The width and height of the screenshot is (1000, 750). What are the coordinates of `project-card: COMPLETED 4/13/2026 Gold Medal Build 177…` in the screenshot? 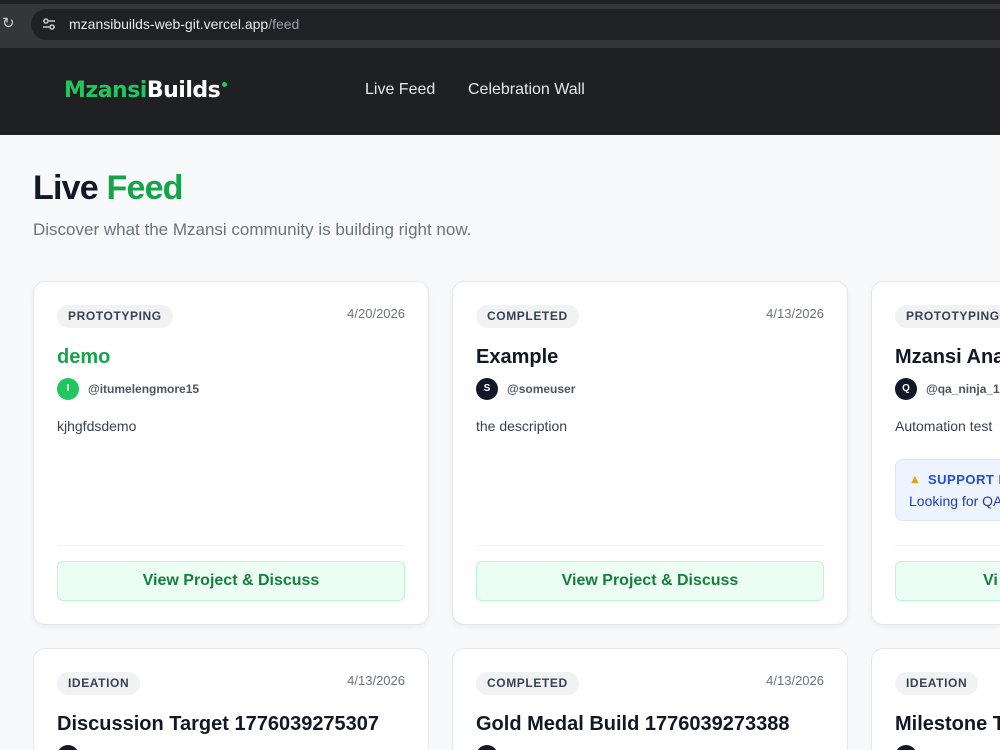 It's located at (650, 699).